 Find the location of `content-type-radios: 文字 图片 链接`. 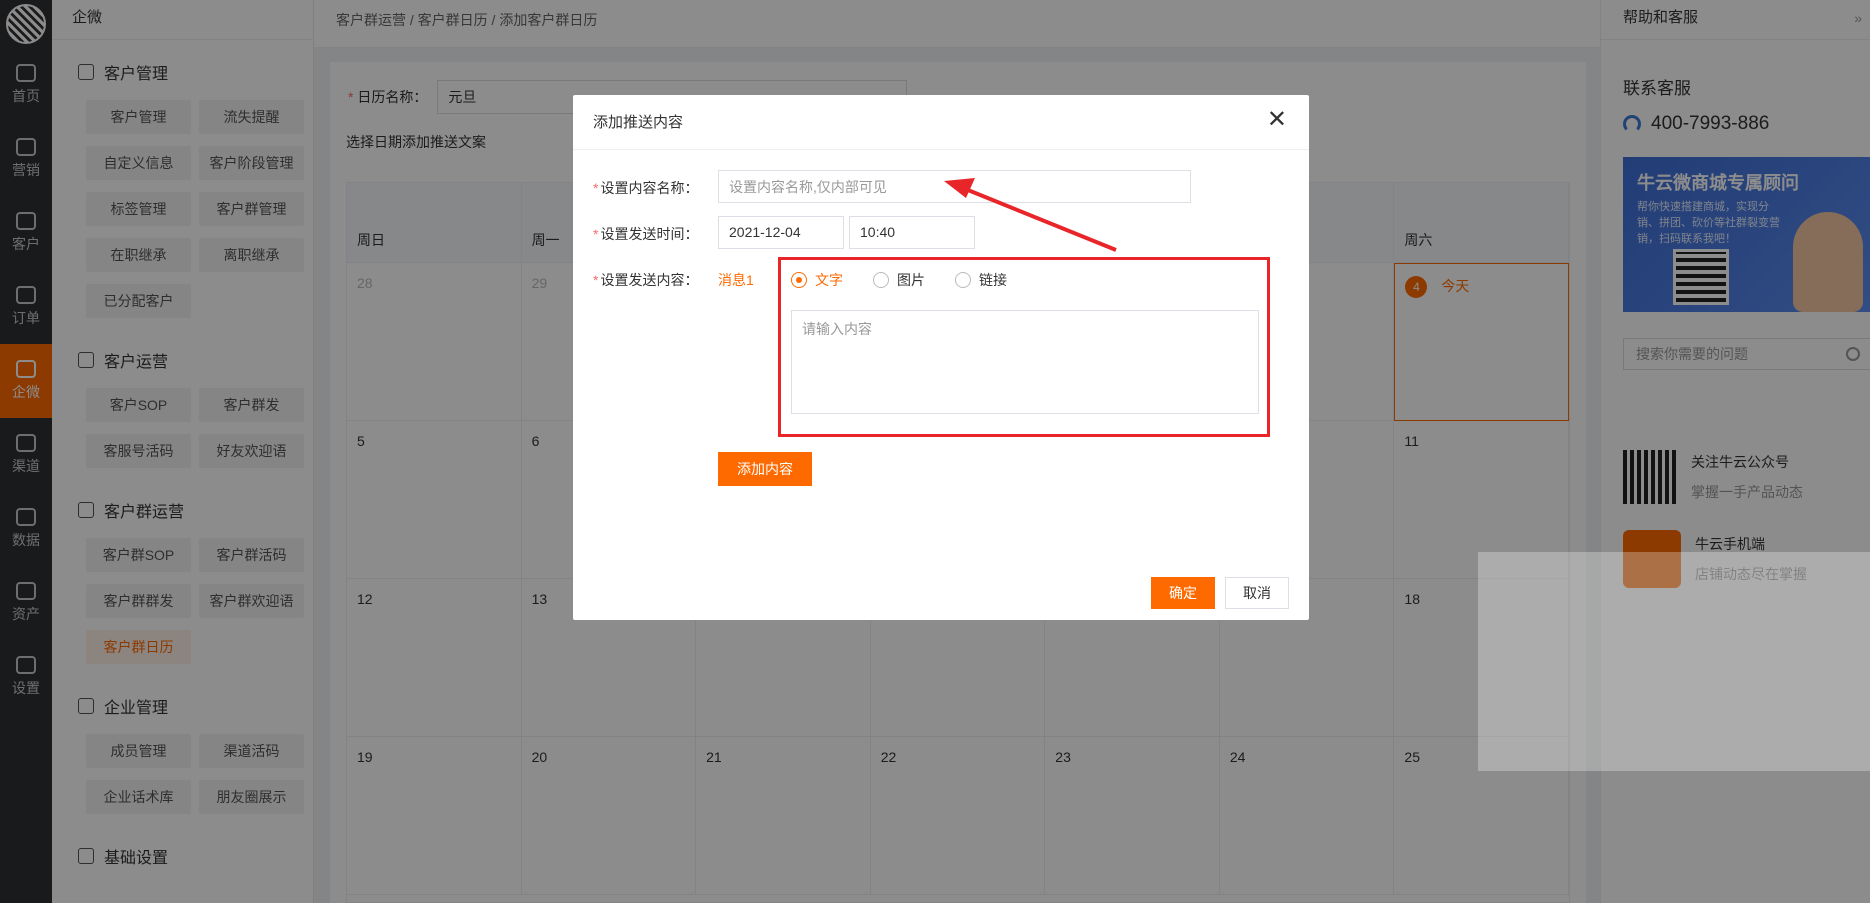

content-type-radios: 文字 图片 链接 is located at coordinates (899, 280).